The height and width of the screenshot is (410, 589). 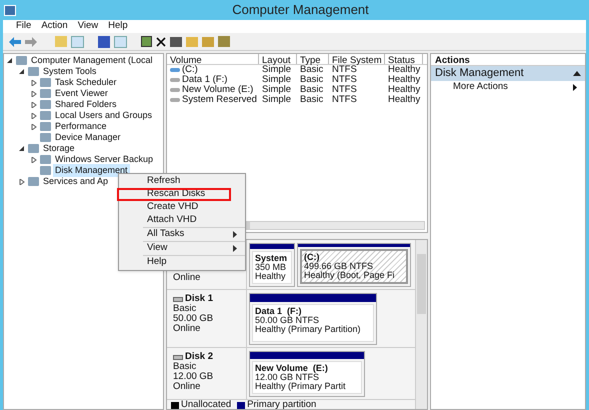 I want to click on tree-item: Event Viewer, so click(x=81, y=93).